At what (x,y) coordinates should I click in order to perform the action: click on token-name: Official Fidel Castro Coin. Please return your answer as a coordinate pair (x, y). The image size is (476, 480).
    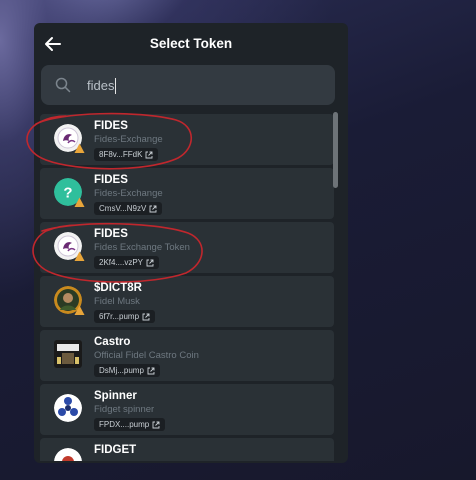
    Looking at the image, I should click on (146, 355).